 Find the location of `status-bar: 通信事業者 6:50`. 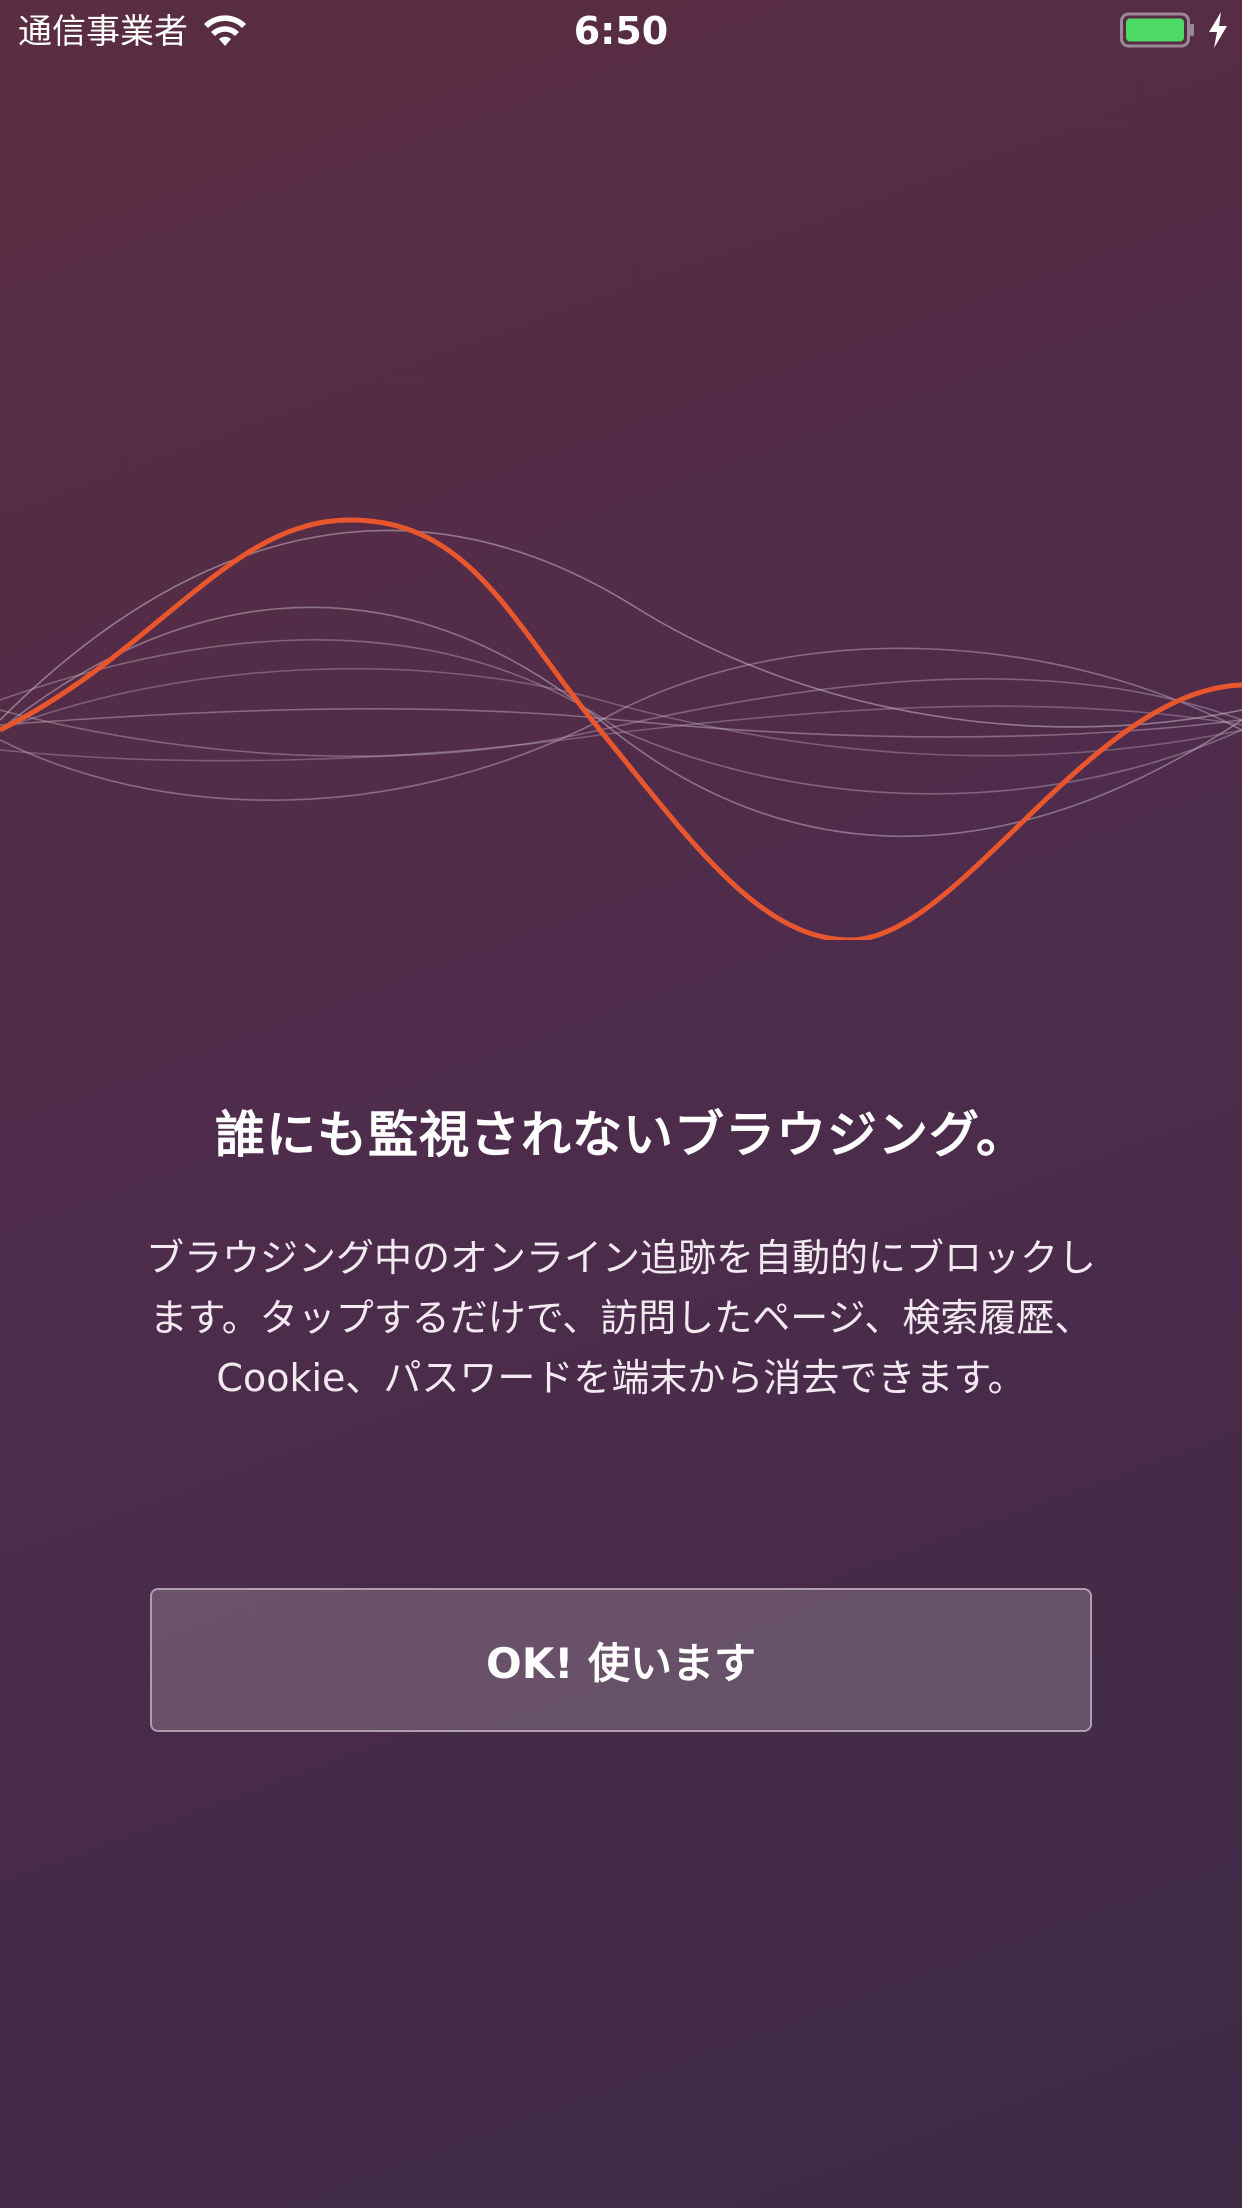

status-bar: 通信事業者 6:50 is located at coordinates (621, 32).